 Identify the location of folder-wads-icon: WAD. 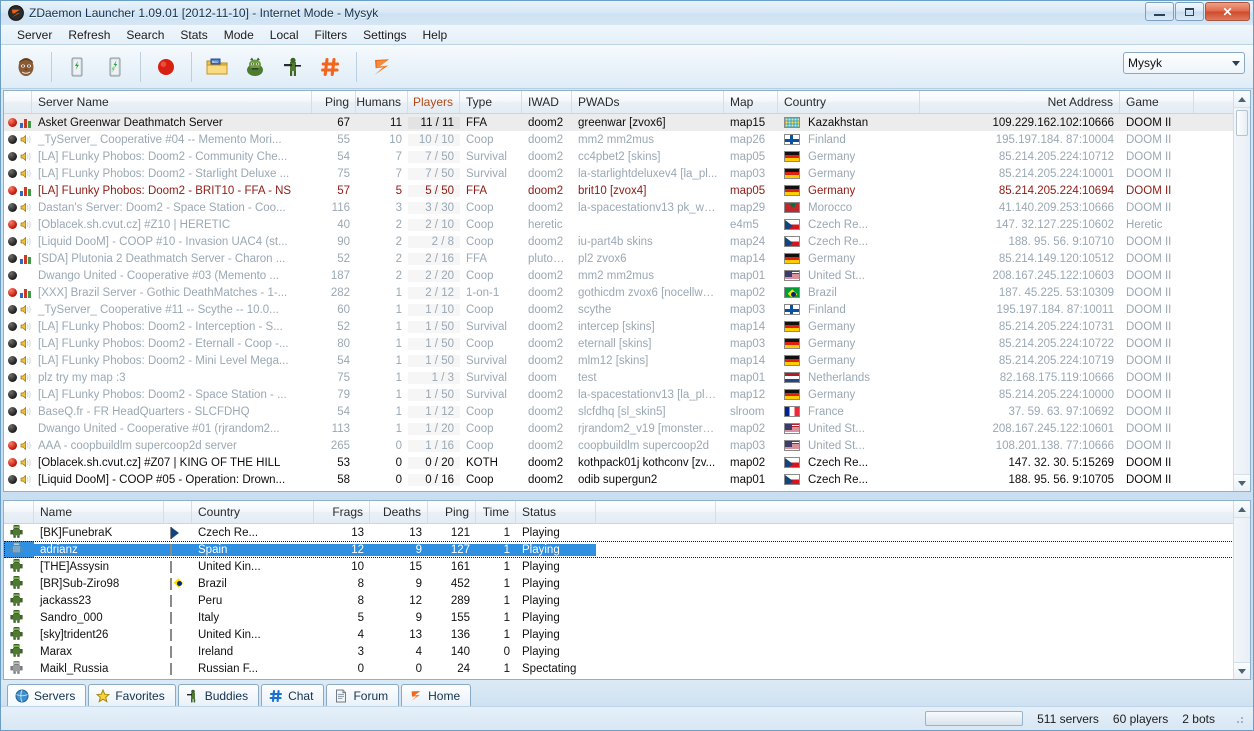
(217, 67).